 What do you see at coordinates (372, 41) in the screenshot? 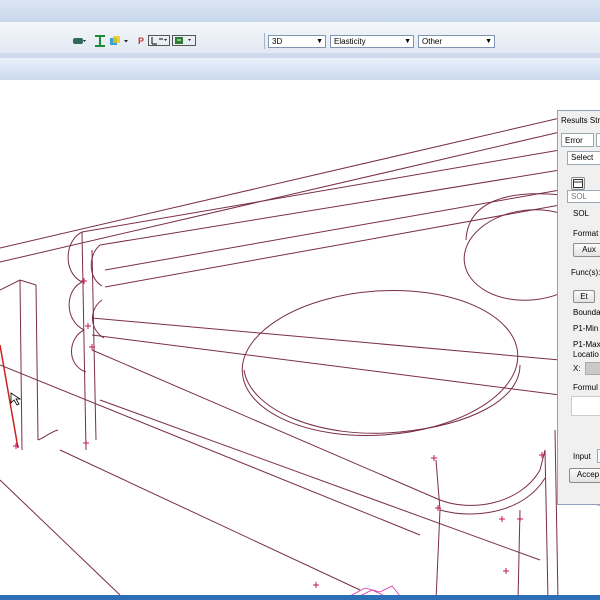
I see `analysis-combo: Elasticity ▼` at bounding box center [372, 41].